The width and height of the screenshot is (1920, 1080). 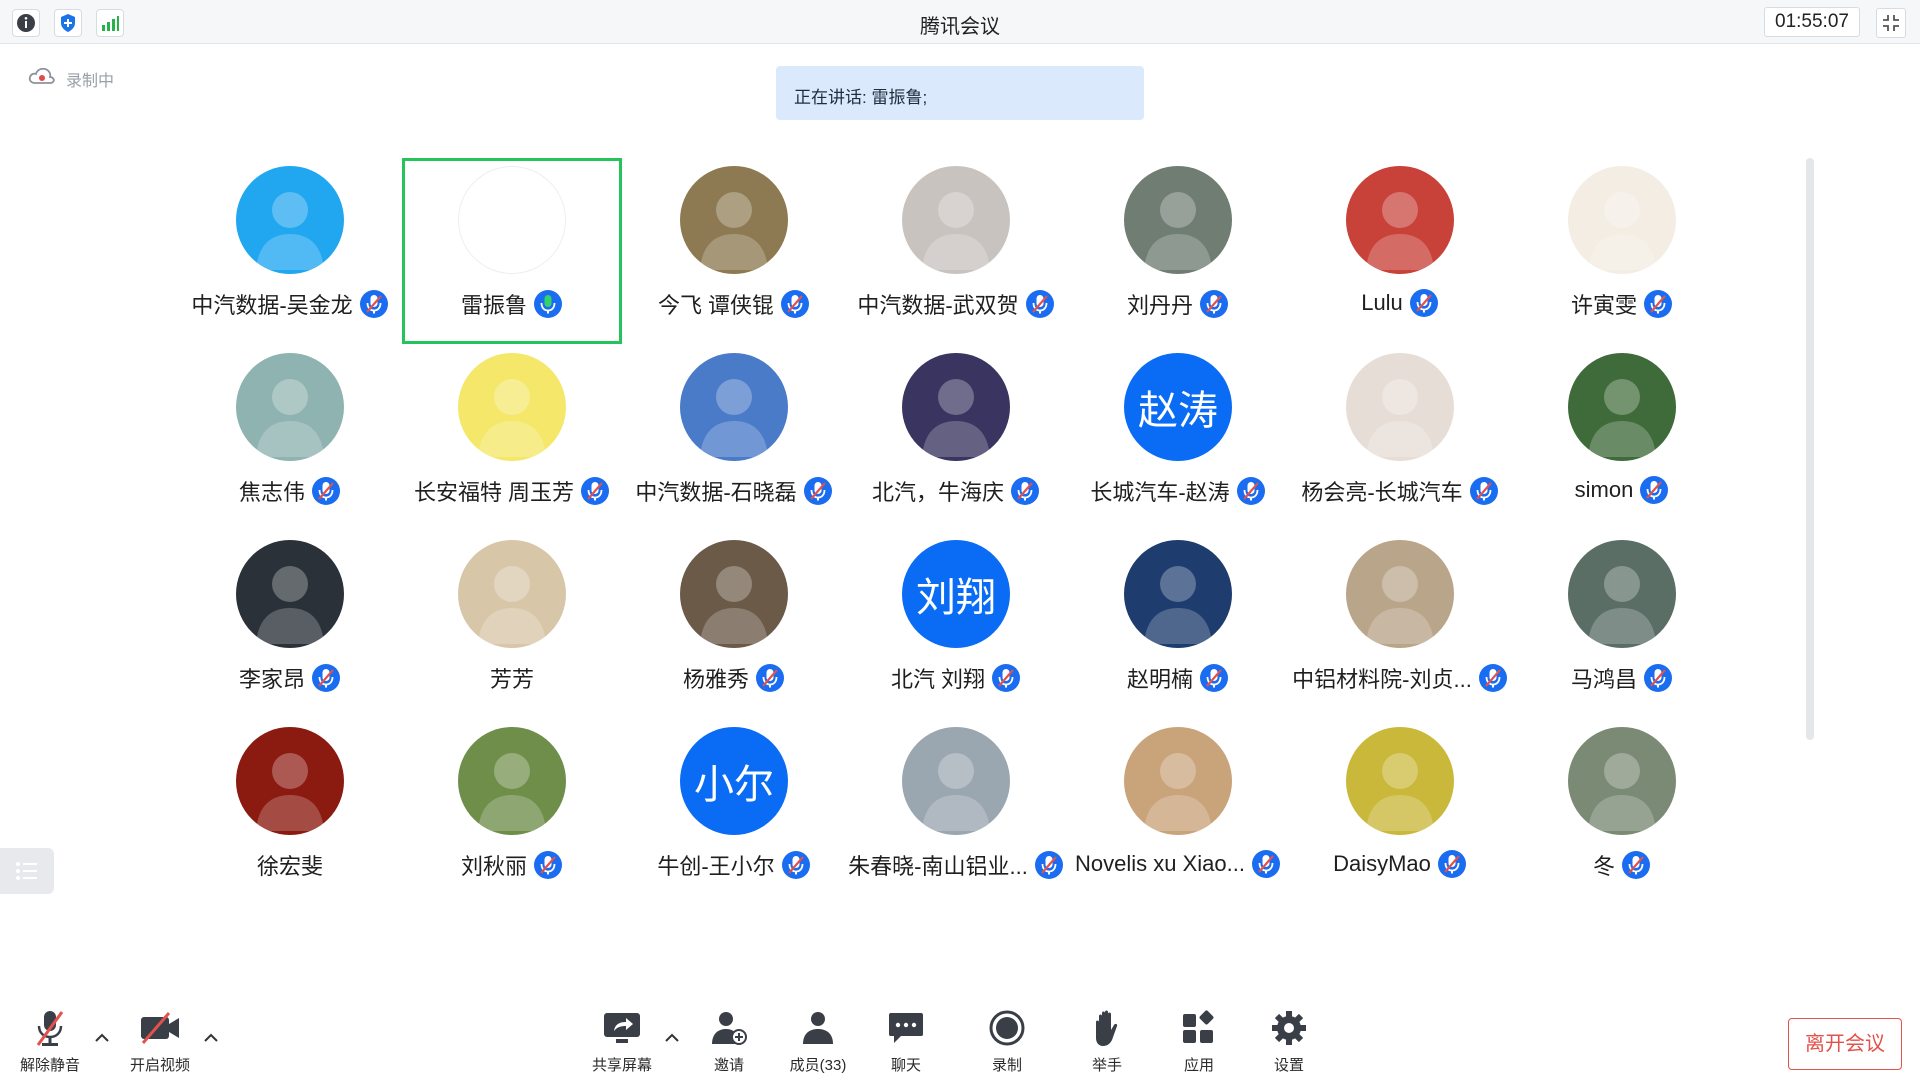 What do you see at coordinates (729, 1041) in the screenshot?
I see `invite-button: 邀请` at bounding box center [729, 1041].